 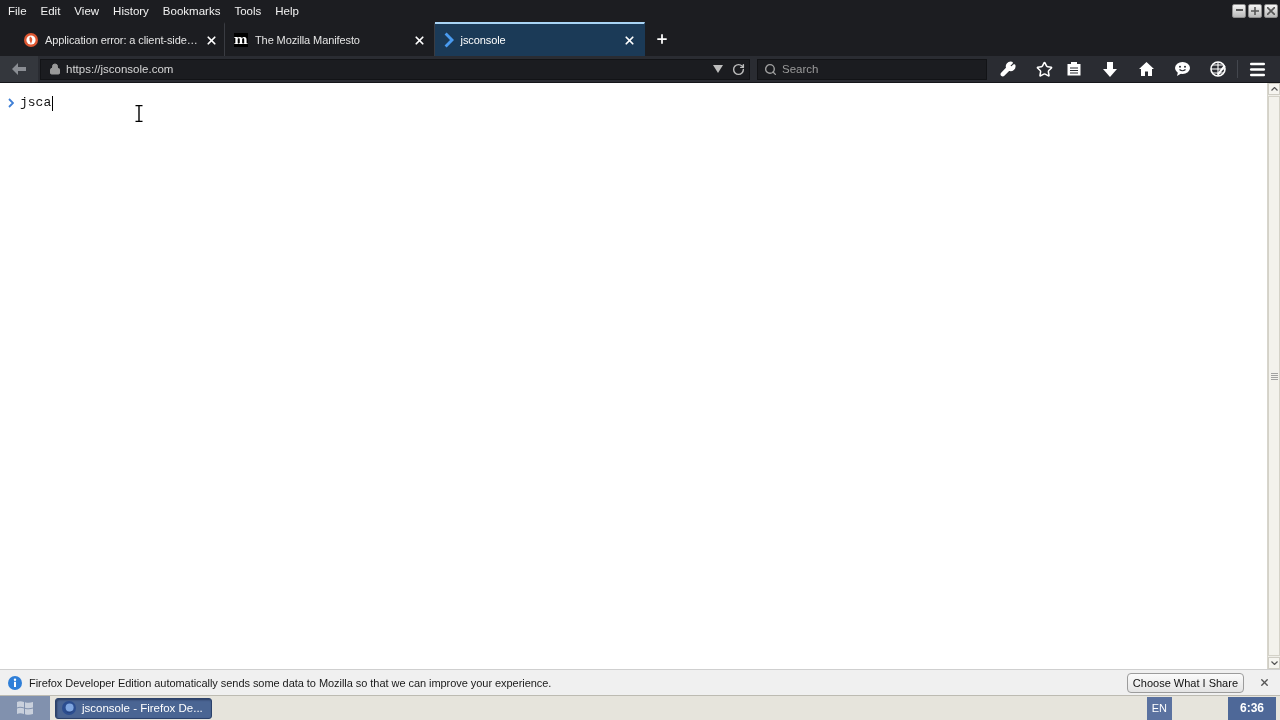 I want to click on star-icon, so click(x=1044, y=69).